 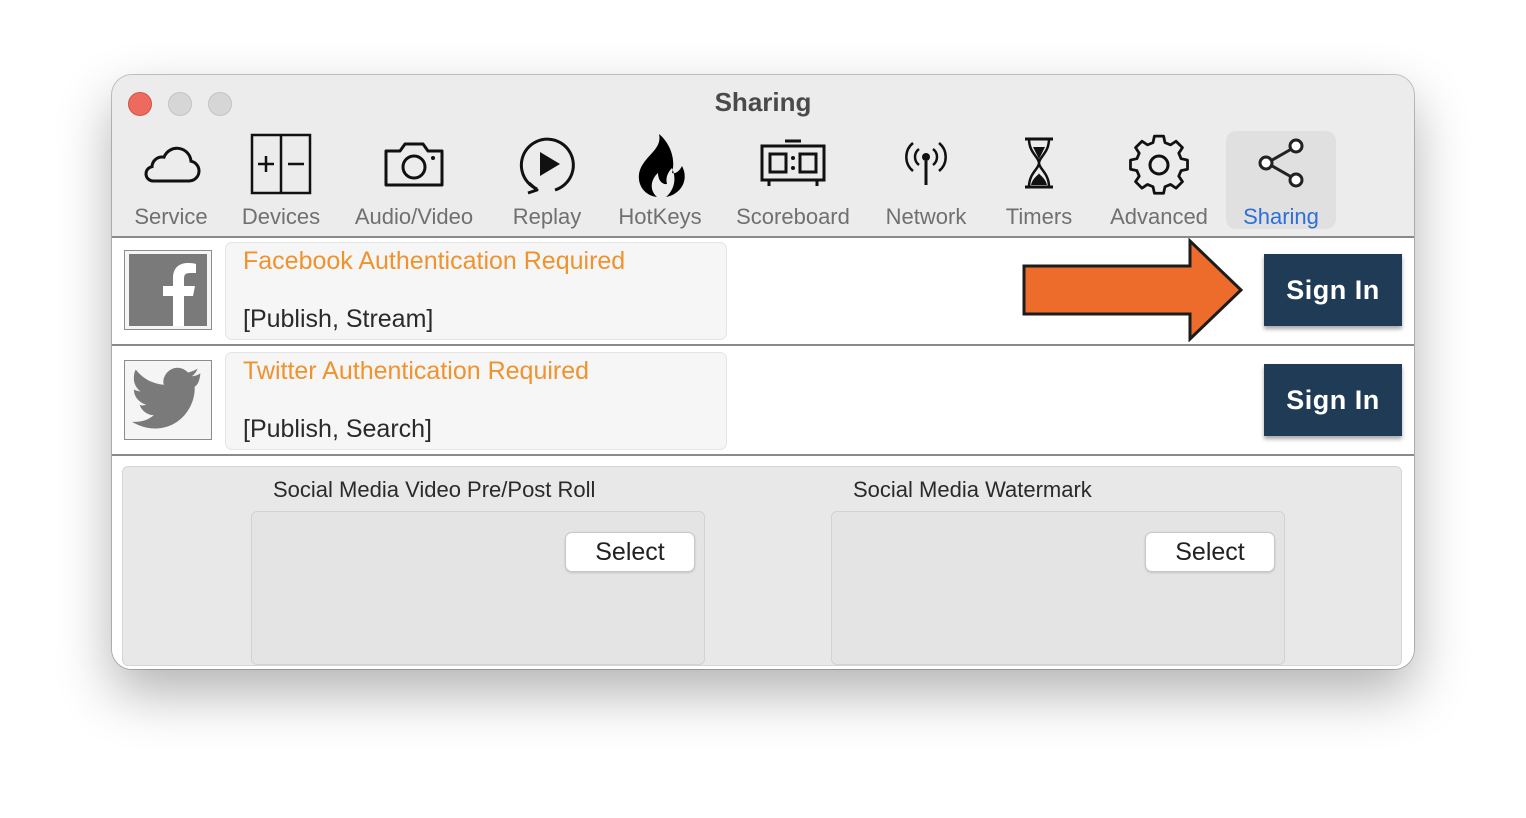 What do you see at coordinates (281, 164) in the screenshot?
I see `devices-icon` at bounding box center [281, 164].